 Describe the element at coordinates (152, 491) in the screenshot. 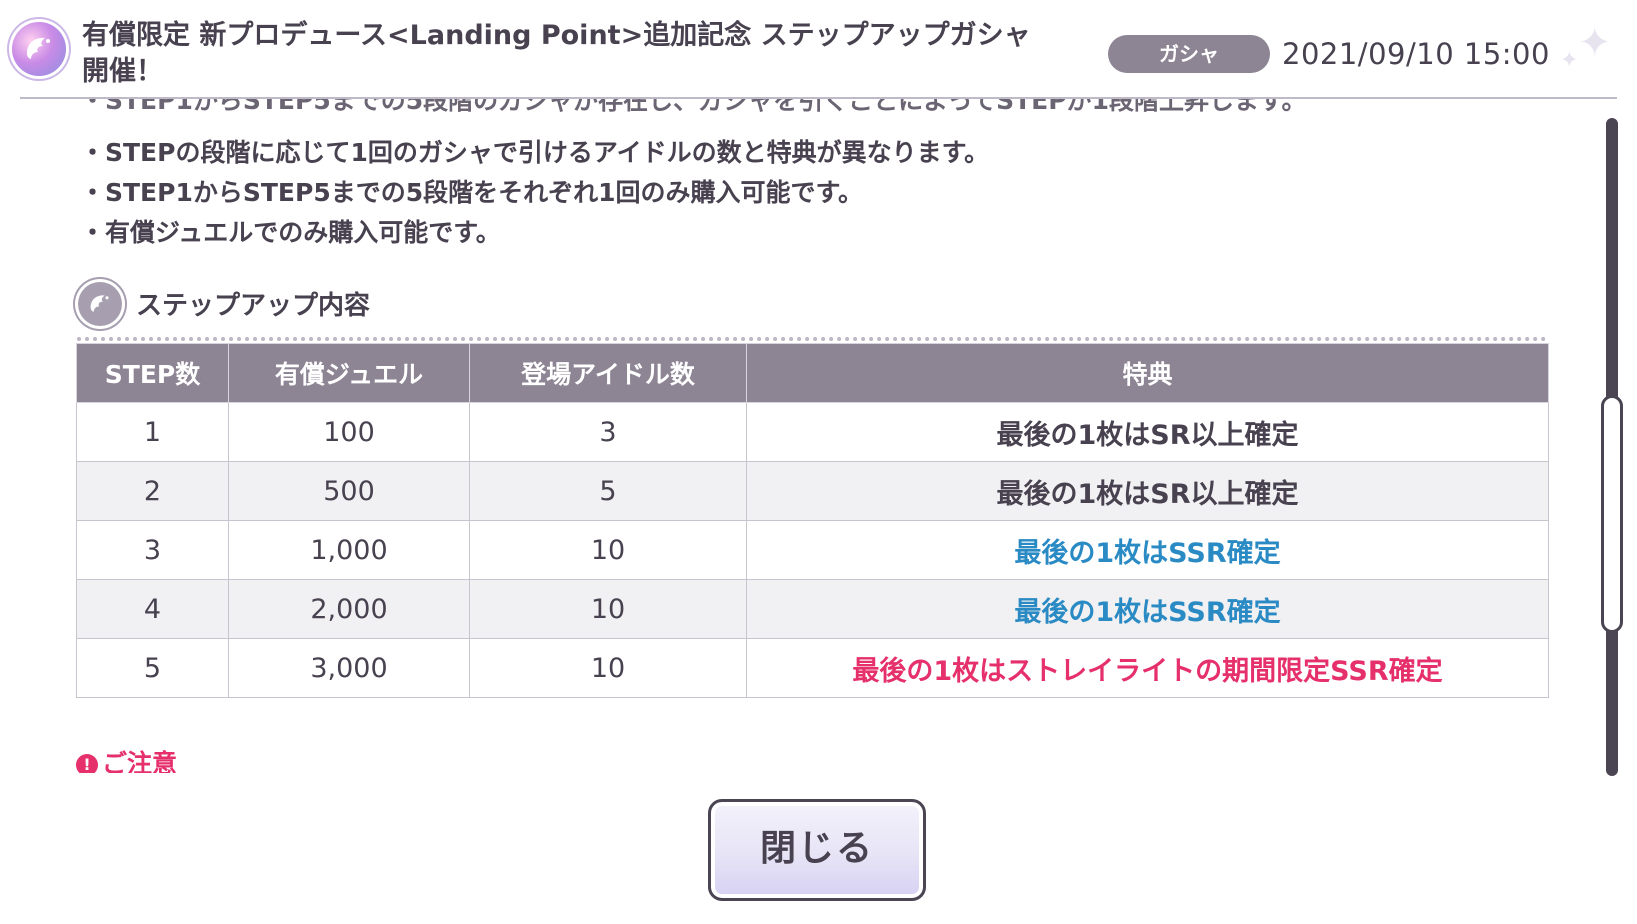

I see `cell-step: 2` at that location.